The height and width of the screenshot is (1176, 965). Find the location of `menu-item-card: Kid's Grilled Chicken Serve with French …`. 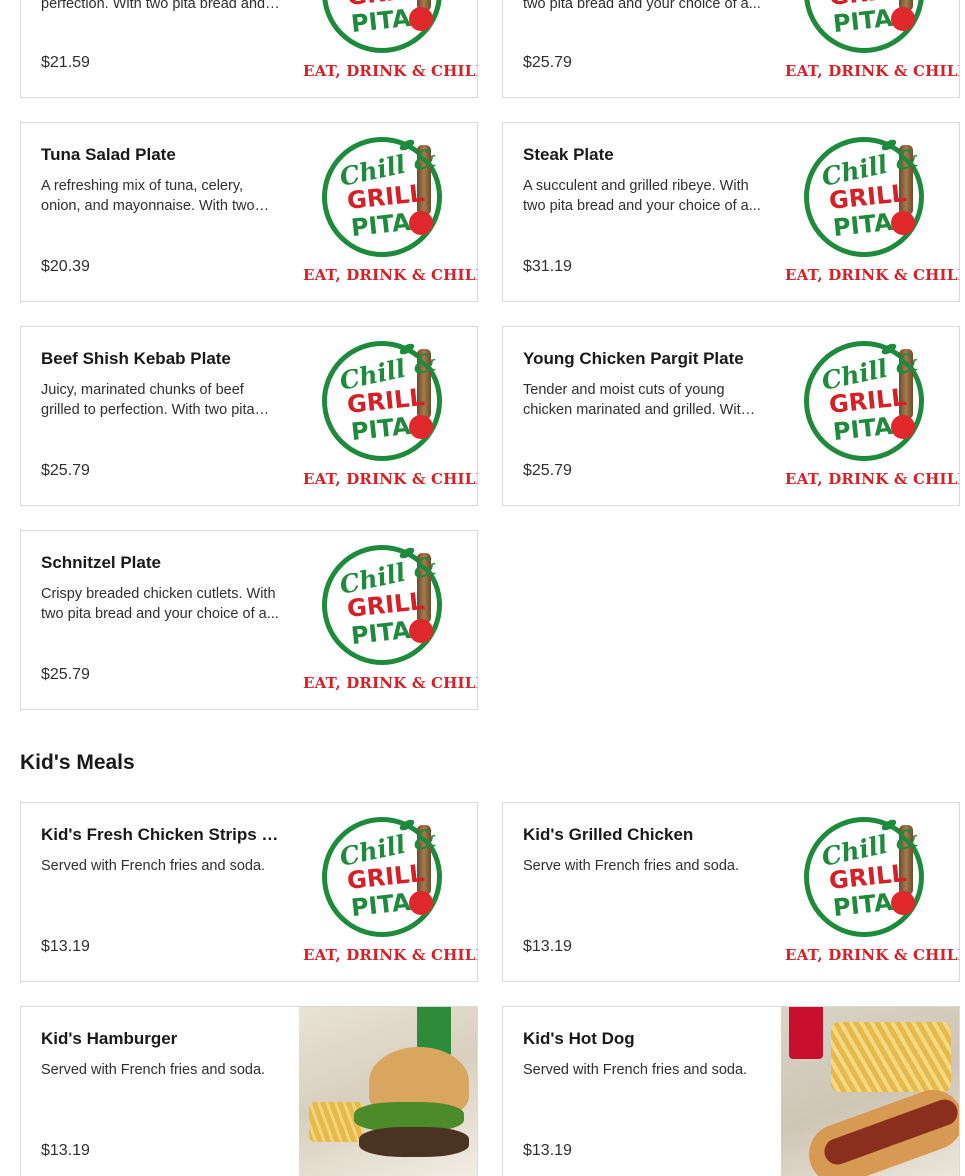

menu-item-card: Kid's Grilled Chicken Serve with French … is located at coordinates (731, 892).